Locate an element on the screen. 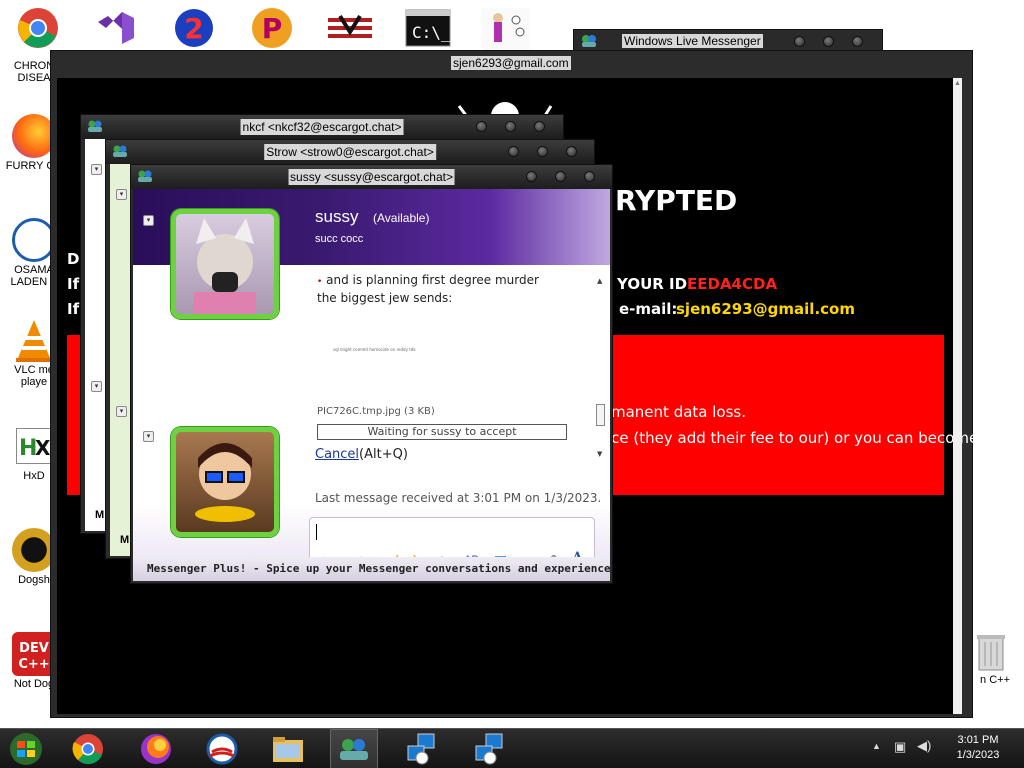  ransom-window-title: sjen6293@gmail.com is located at coordinates (511, 63).